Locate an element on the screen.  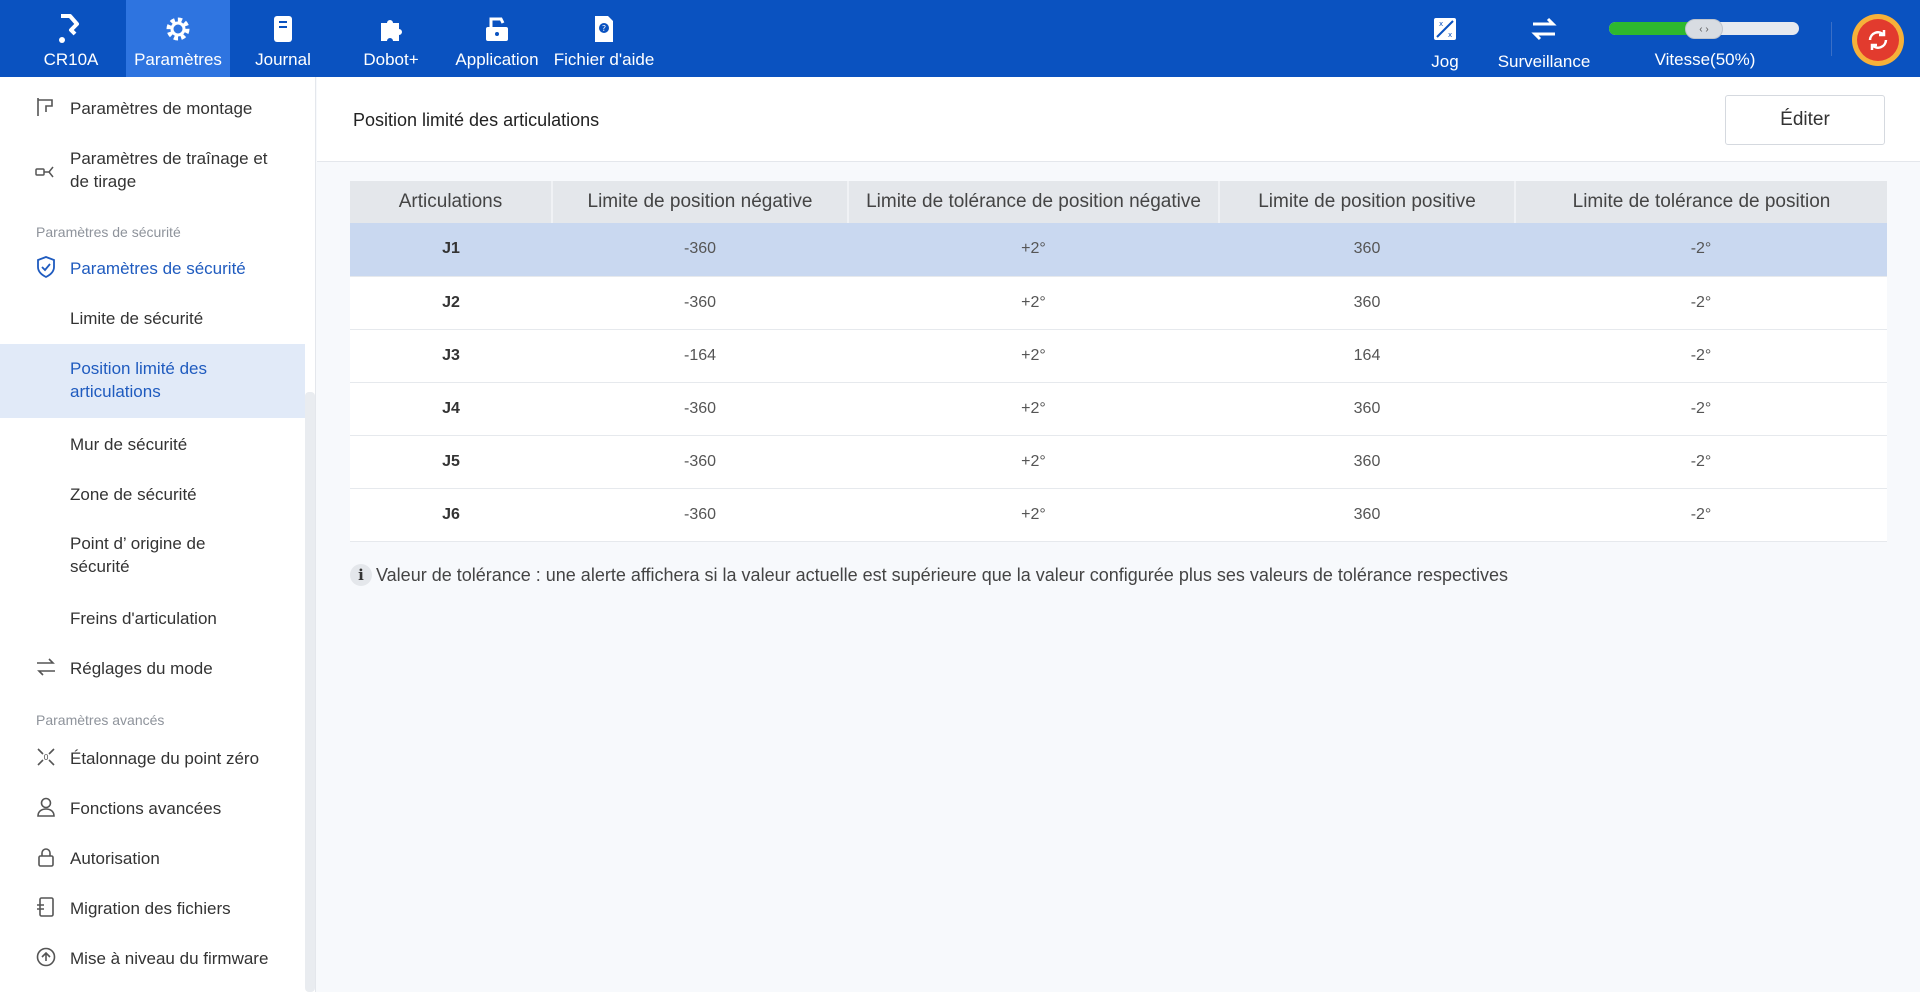
sidebar-item-label: Fonctions avancées is located at coordinates (146, 808).